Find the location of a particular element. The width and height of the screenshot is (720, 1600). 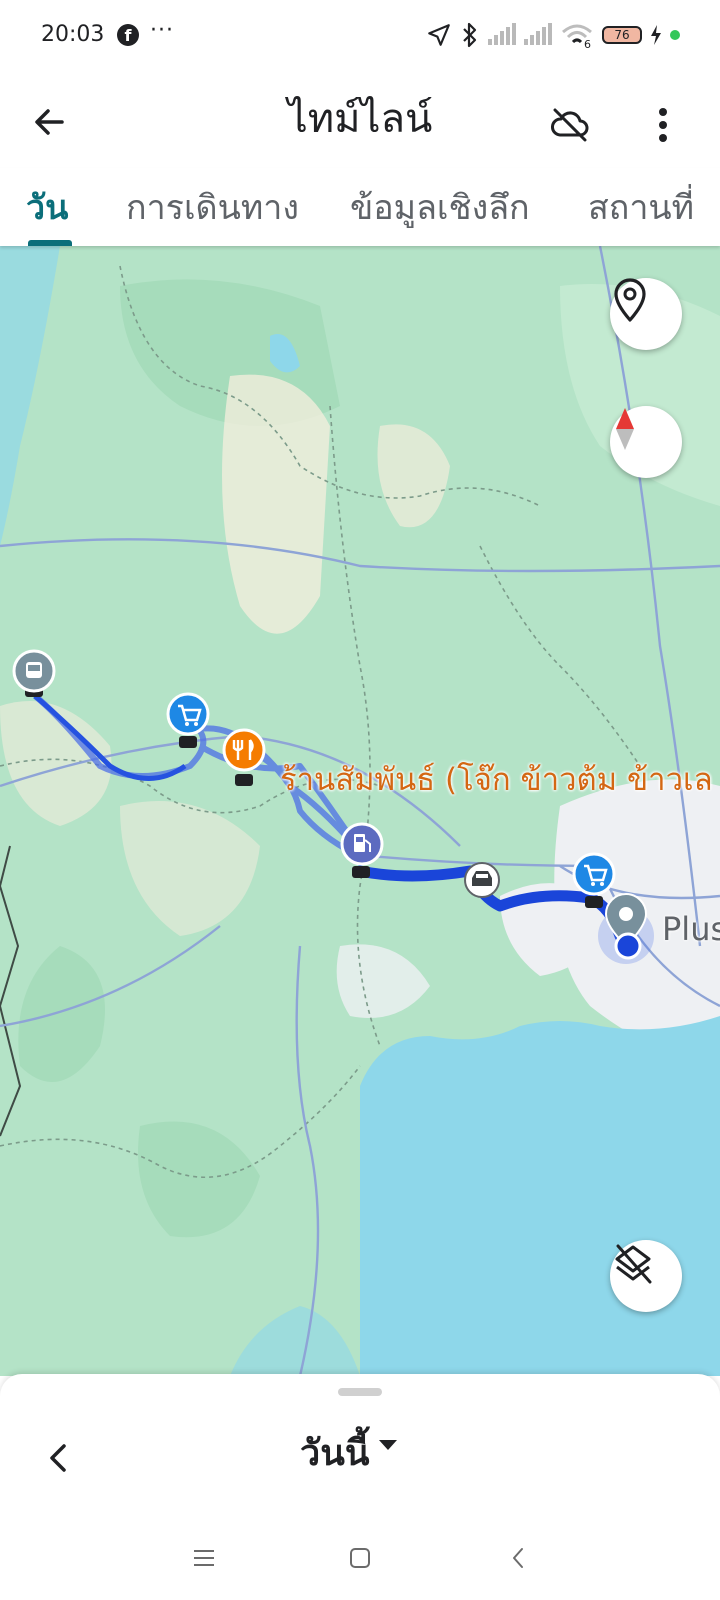

location-pin-icon is located at coordinates (630, 300).